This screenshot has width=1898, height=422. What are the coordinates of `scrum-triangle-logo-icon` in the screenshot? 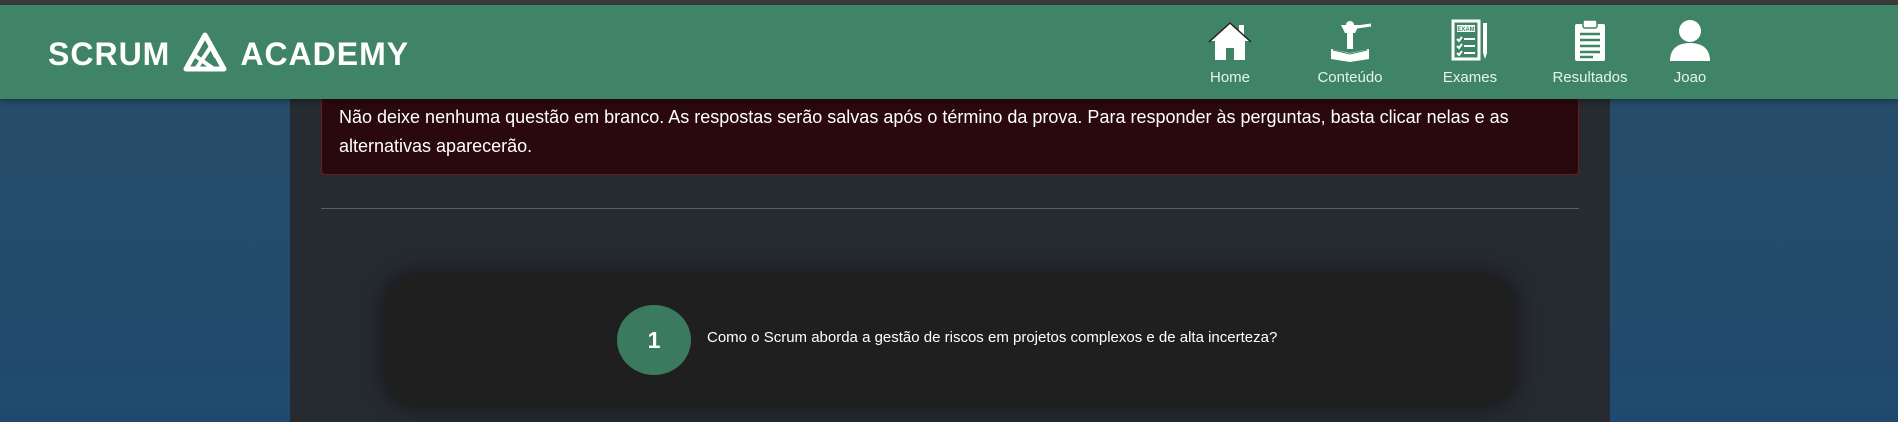 It's located at (205, 52).